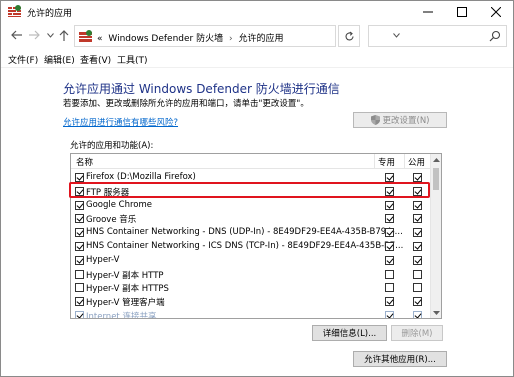 This screenshot has width=514, height=377. I want to click on close-icon, so click(496, 12).